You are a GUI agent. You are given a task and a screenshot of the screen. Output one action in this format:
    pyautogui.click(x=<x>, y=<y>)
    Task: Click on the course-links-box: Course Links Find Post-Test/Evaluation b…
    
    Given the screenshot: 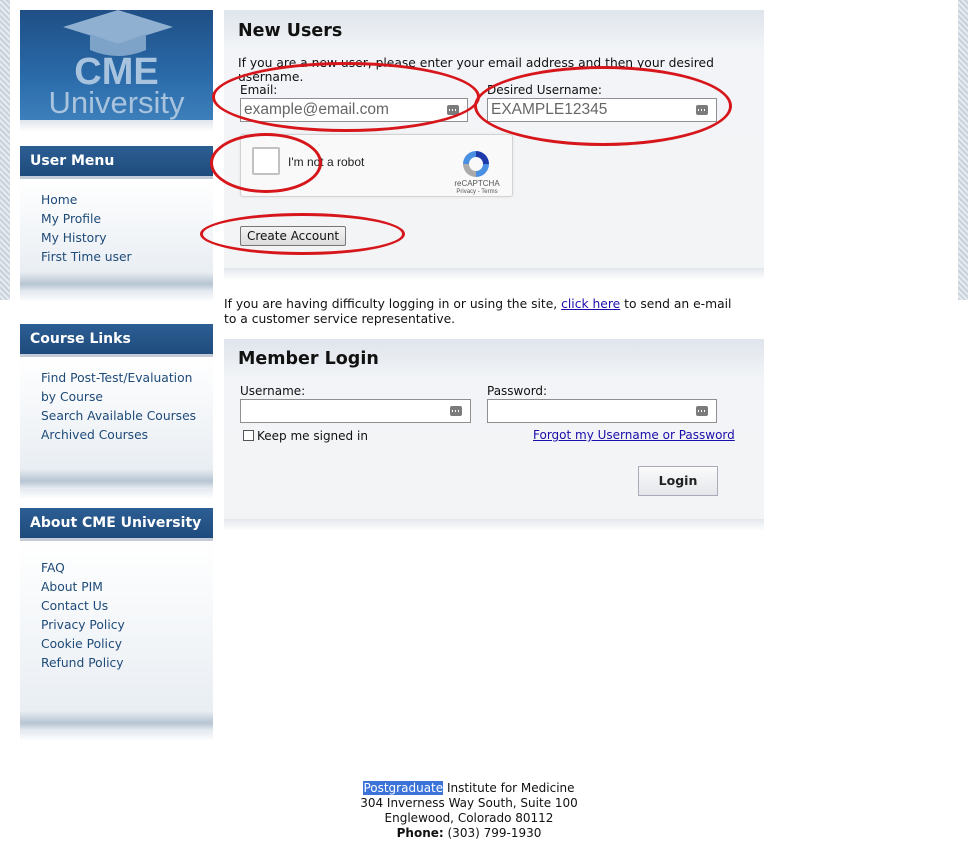 What is the action you would take?
    pyautogui.click(x=116, y=411)
    